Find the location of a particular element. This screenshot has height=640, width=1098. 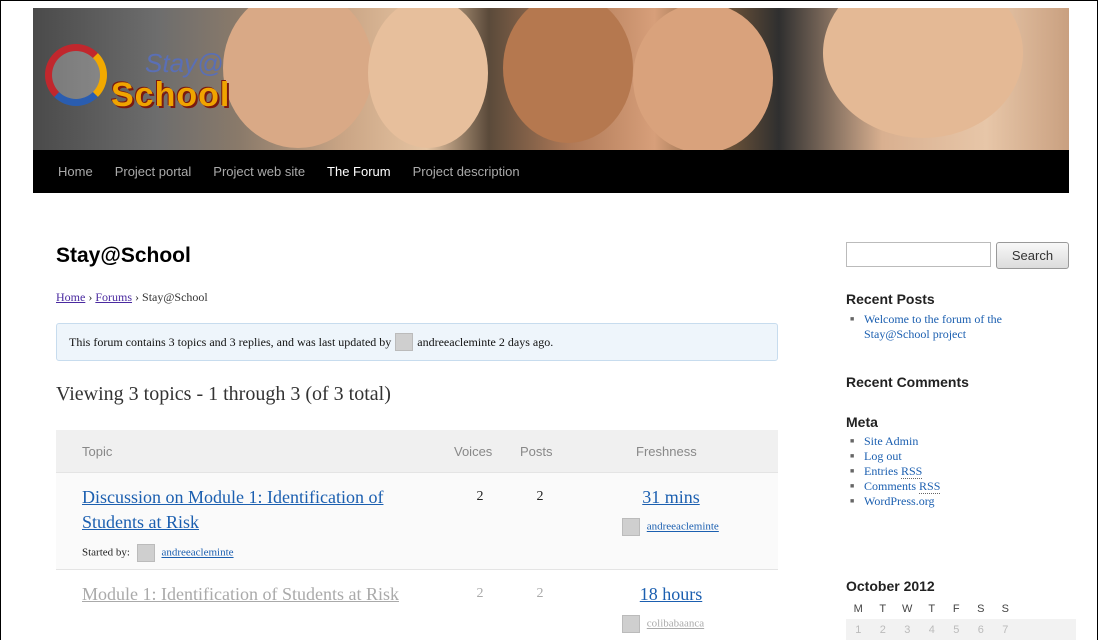

list-item: Site Admin is located at coordinates (895, 441).